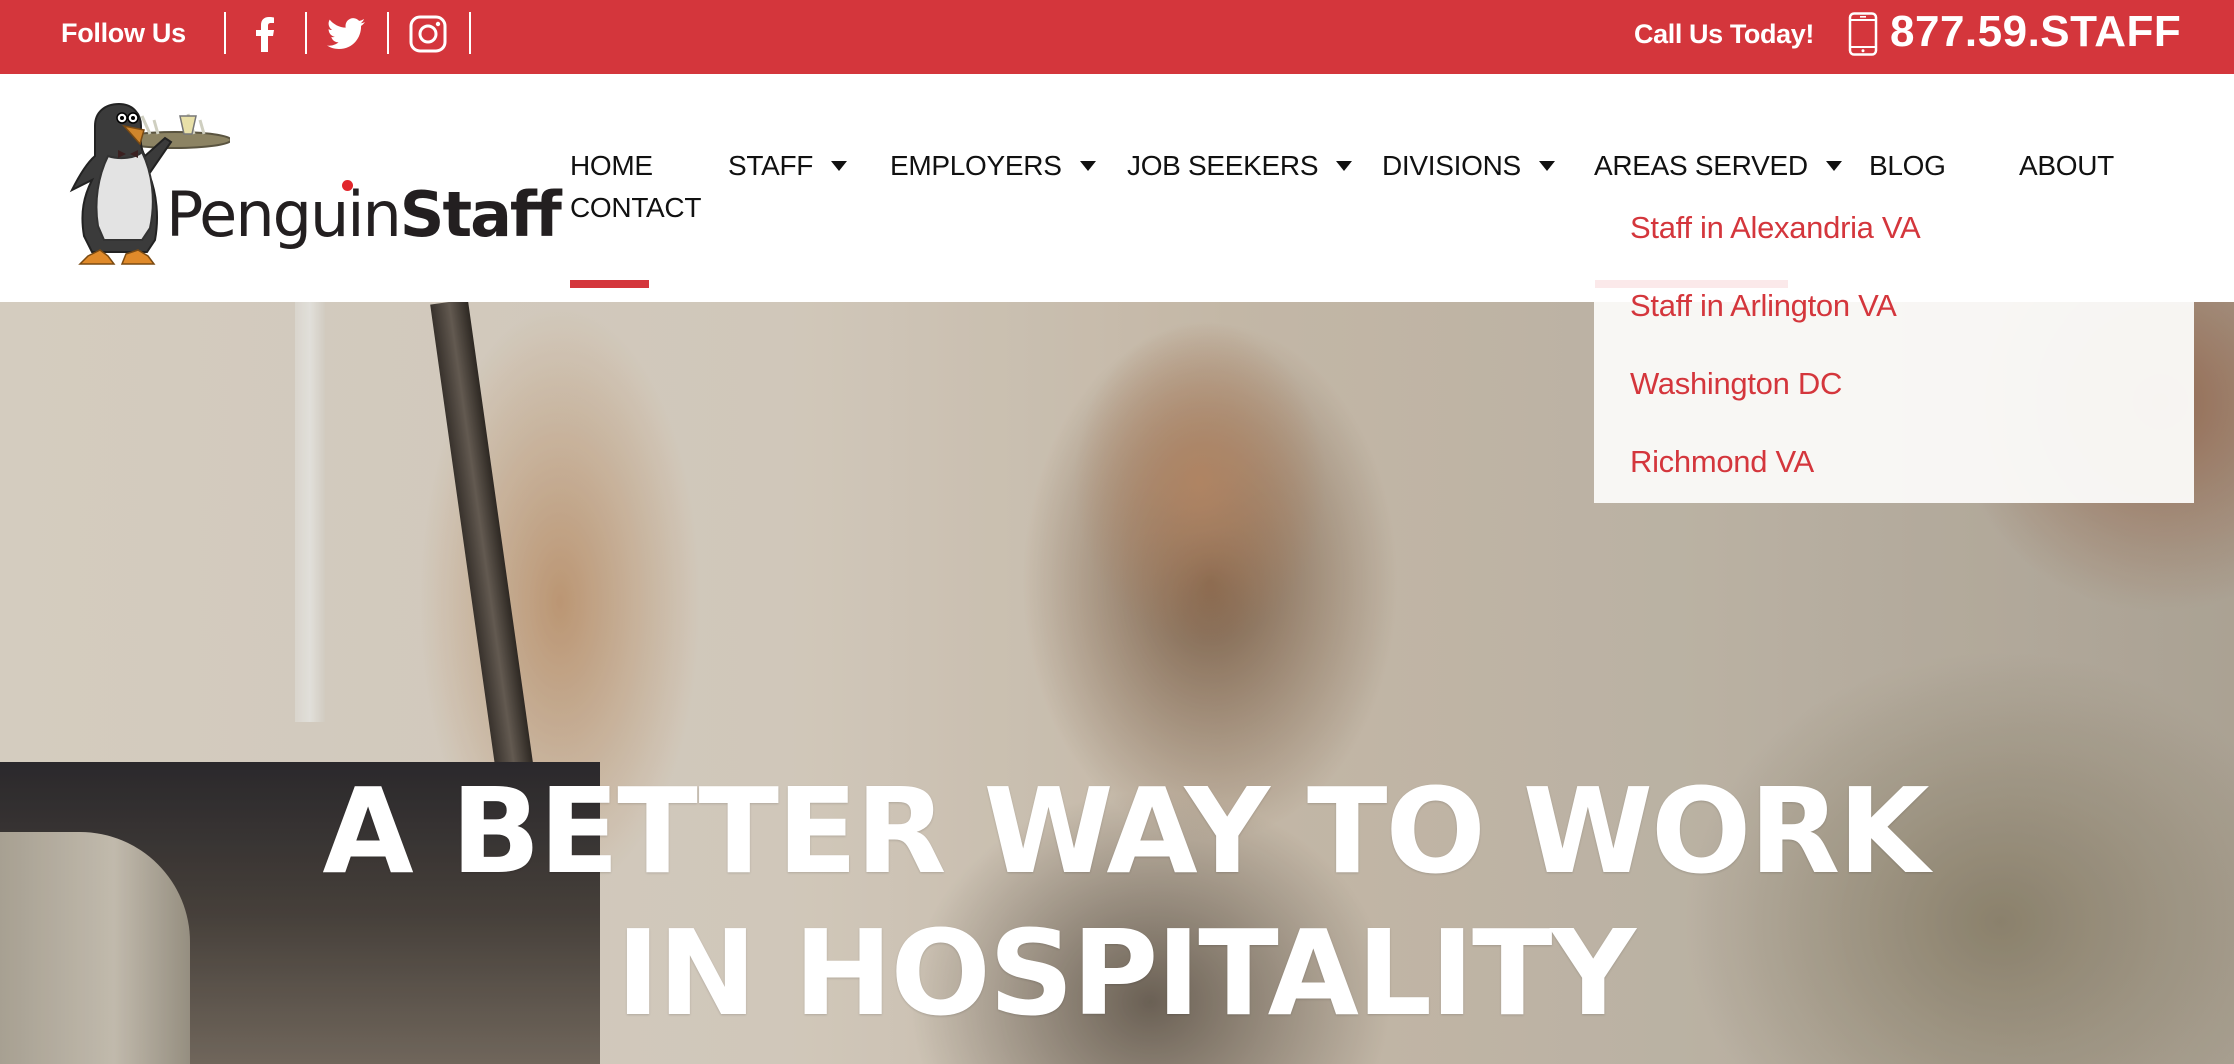 This screenshot has width=2234, height=1064. I want to click on twitter-icon, so click(346, 34).